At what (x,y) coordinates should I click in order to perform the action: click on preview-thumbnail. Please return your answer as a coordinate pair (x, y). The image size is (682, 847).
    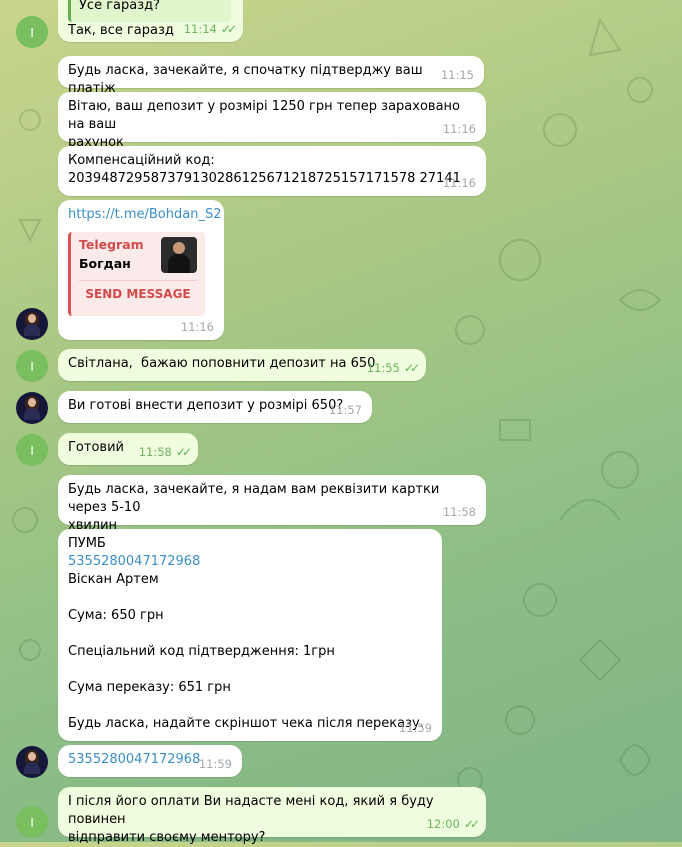
    Looking at the image, I should click on (179, 255).